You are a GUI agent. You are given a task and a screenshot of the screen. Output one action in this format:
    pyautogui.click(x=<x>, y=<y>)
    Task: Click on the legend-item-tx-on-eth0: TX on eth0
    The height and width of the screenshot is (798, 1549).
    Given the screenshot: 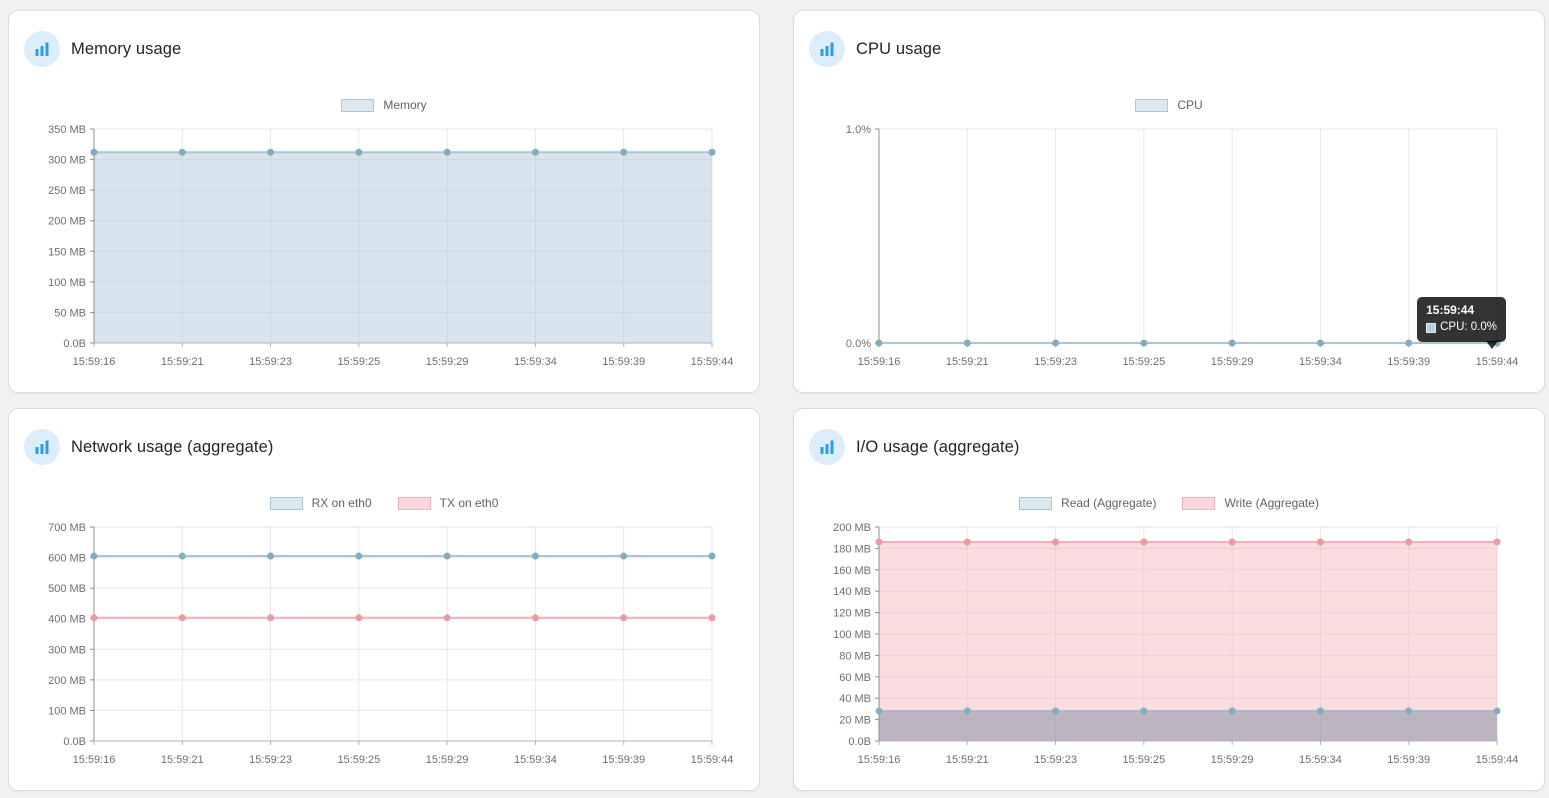 What is the action you would take?
    pyautogui.click(x=448, y=503)
    